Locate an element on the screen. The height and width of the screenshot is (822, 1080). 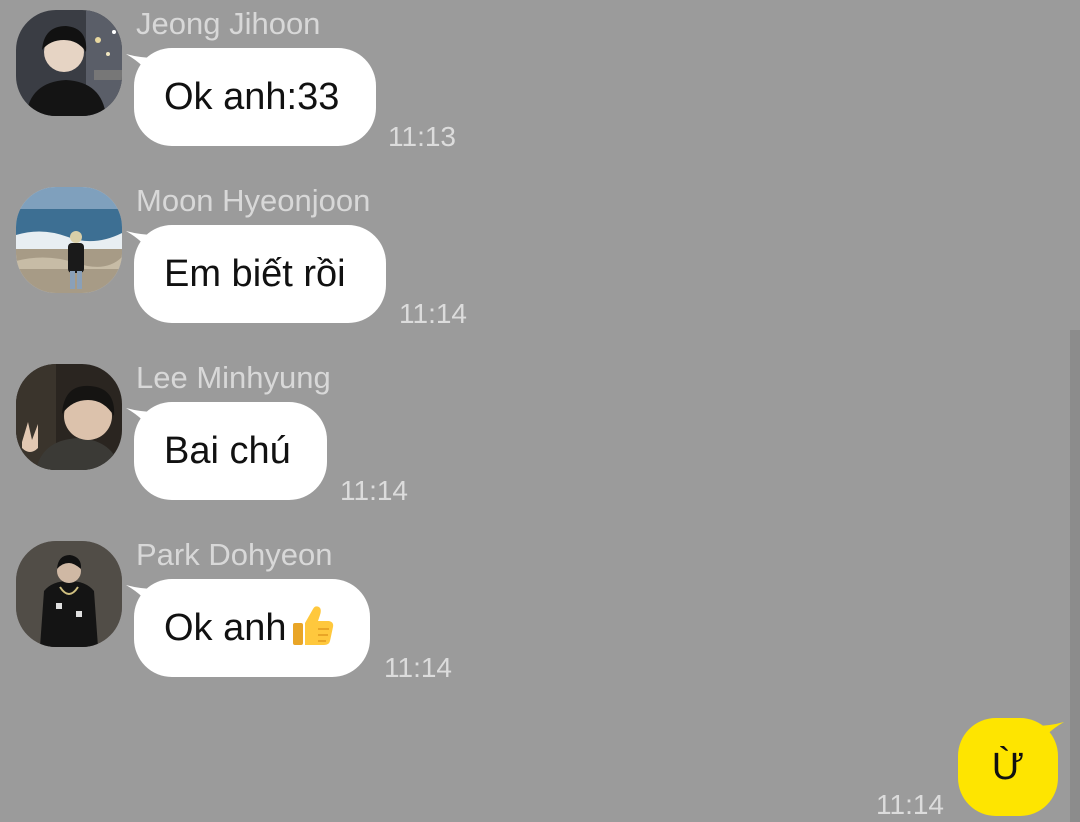
message-bubble: Bai chú is located at coordinates (230, 451).